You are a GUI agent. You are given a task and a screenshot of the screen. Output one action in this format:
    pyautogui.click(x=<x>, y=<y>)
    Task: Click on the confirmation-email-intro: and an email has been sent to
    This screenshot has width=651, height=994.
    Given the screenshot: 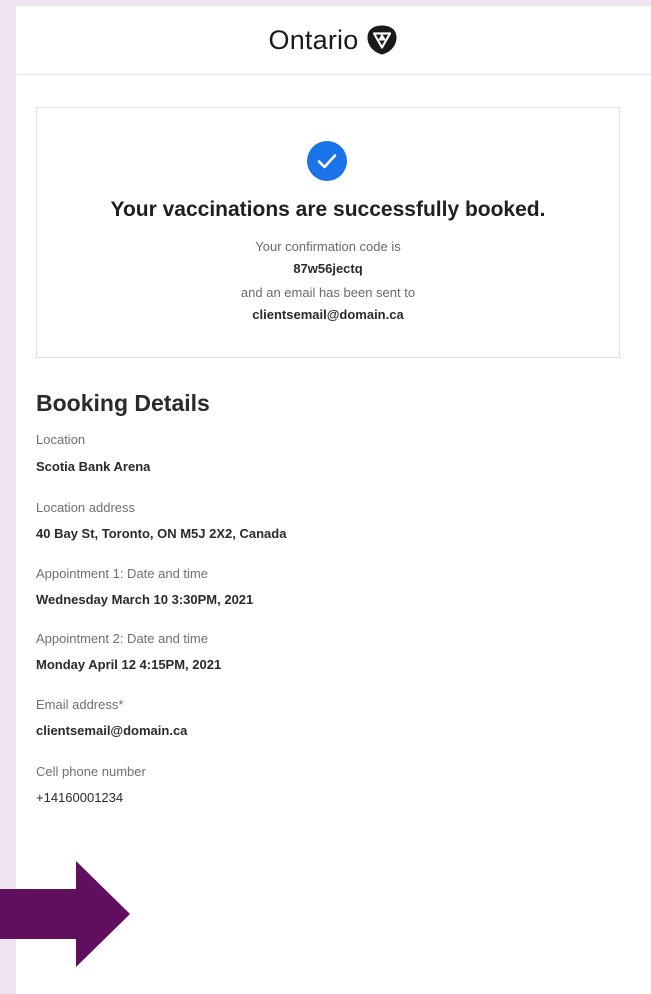 What is the action you would take?
    pyautogui.click(x=328, y=292)
    